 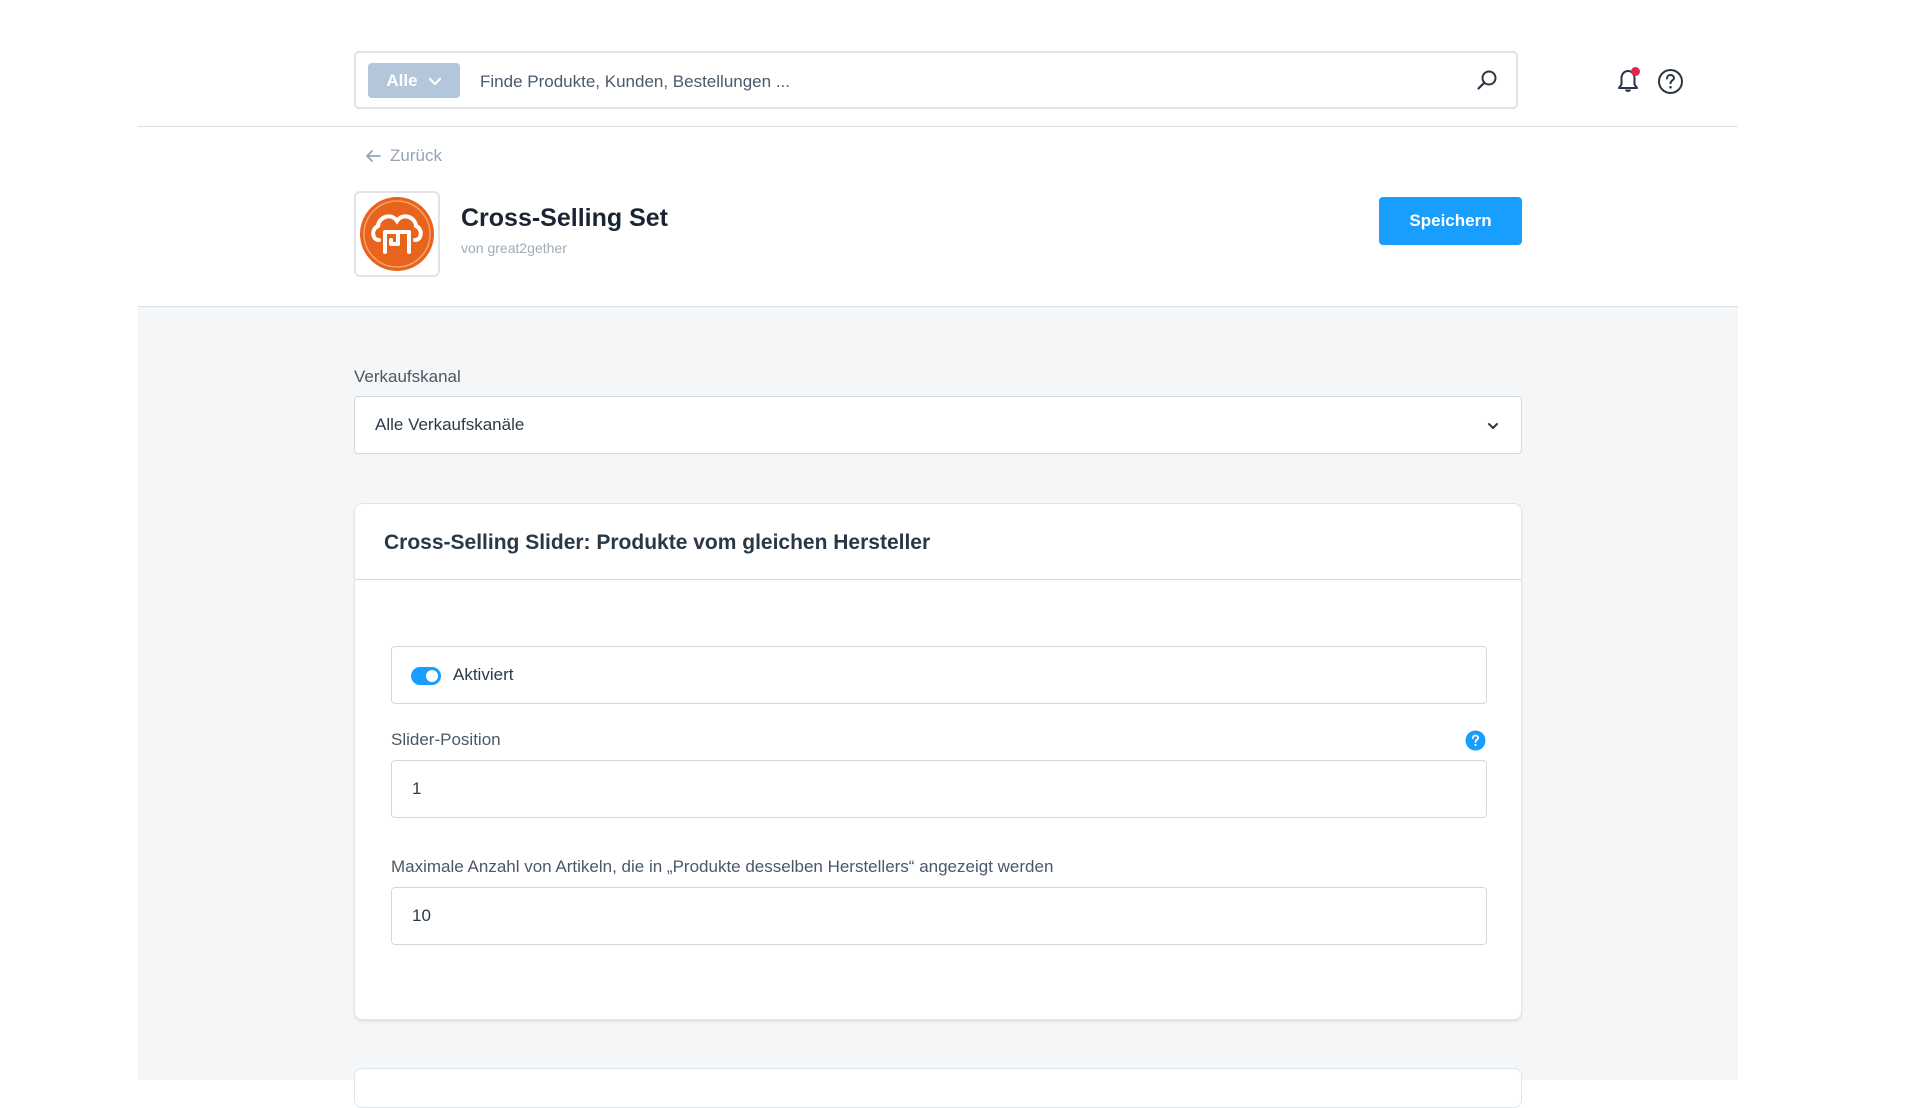 What do you see at coordinates (402, 80) in the screenshot?
I see `search-type-label: Alle` at bounding box center [402, 80].